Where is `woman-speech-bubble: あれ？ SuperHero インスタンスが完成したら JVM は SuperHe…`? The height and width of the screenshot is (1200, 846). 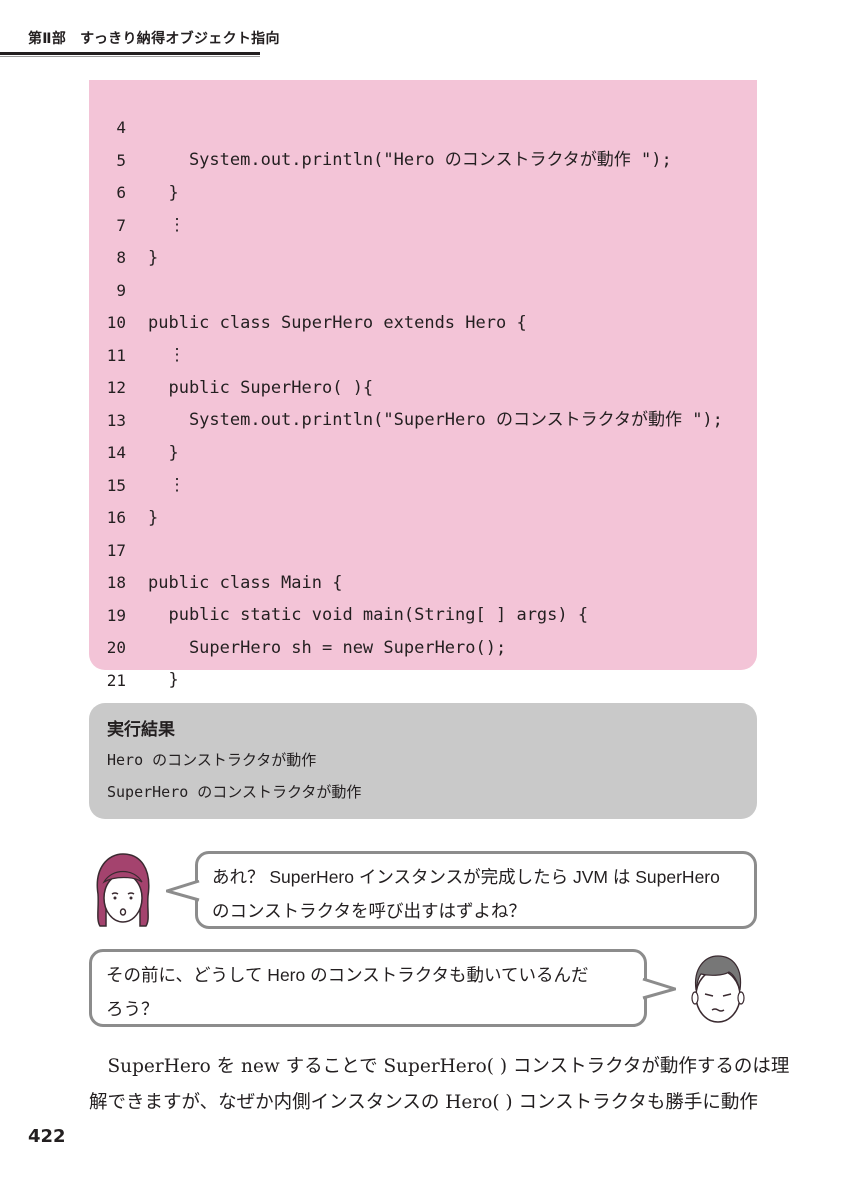 woman-speech-bubble: あれ？ SuperHero インスタンスが完成したら JVM は SuperHe… is located at coordinates (461, 890).